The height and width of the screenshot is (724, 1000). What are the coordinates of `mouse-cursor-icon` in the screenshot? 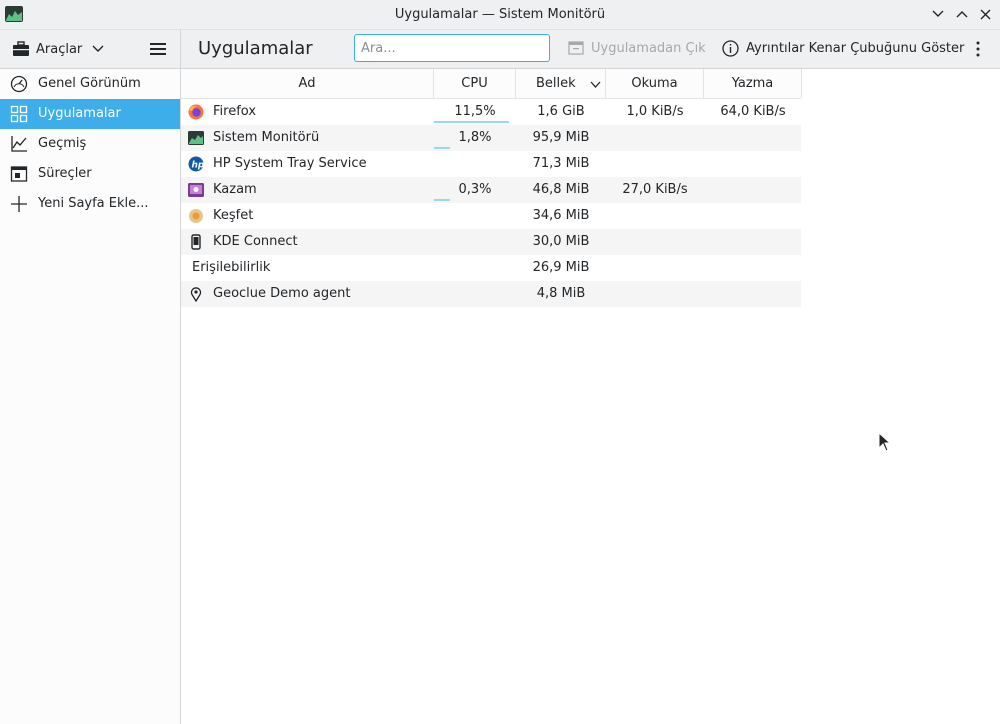 It's located at (885, 442).